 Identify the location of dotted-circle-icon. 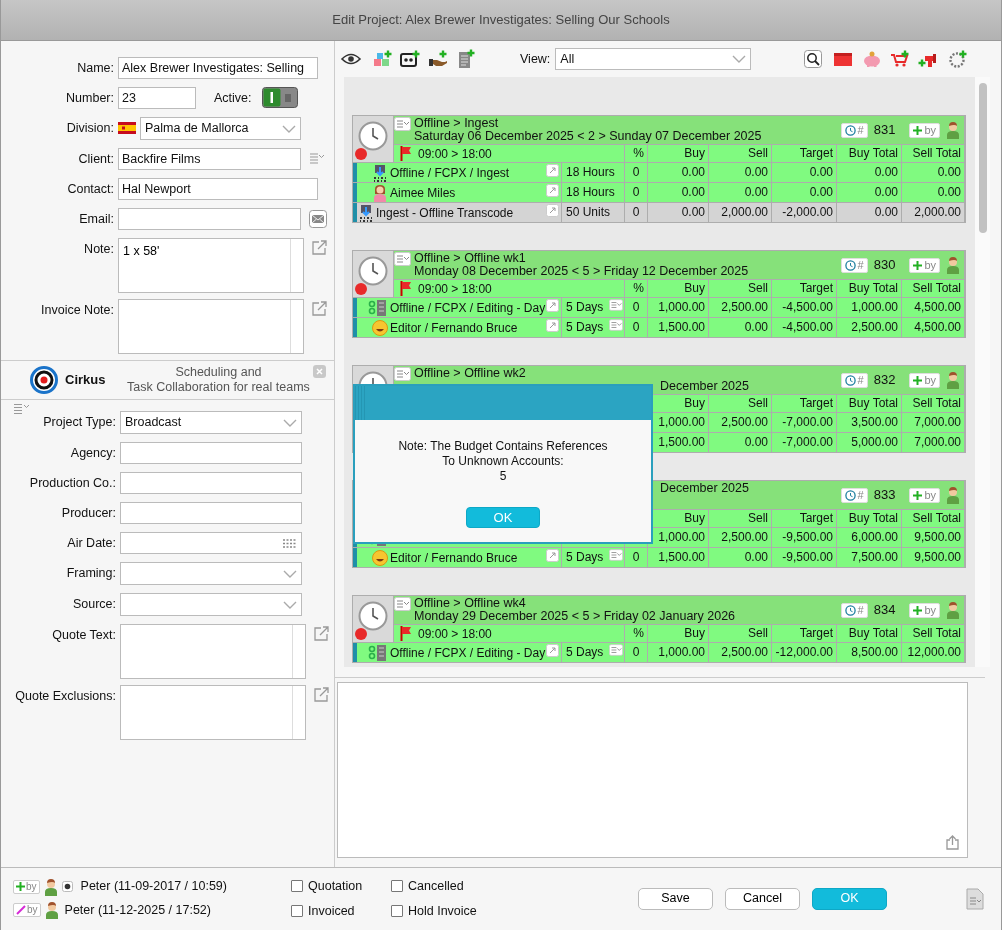
(958, 59).